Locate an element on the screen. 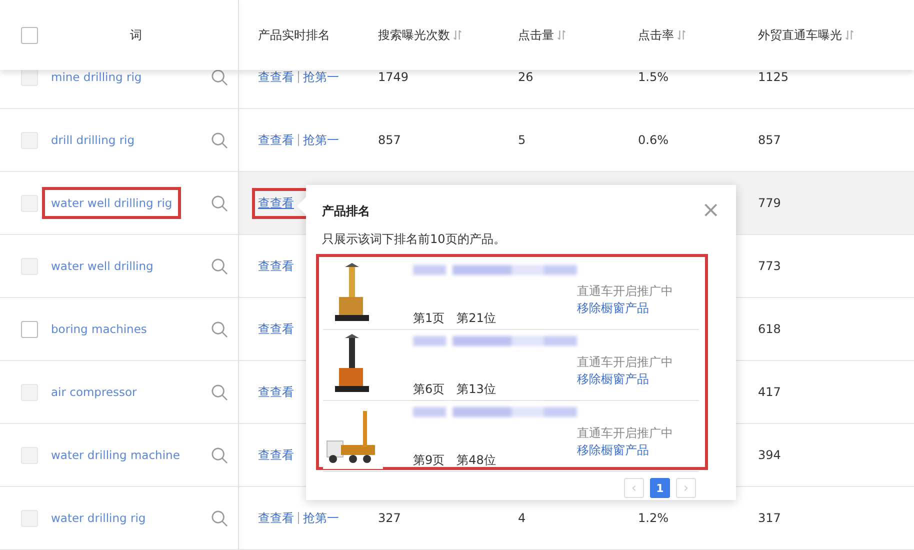 The height and width of the screenshot is (550, 914). table-cell: 1.5% is located at coordinates (653, 77).